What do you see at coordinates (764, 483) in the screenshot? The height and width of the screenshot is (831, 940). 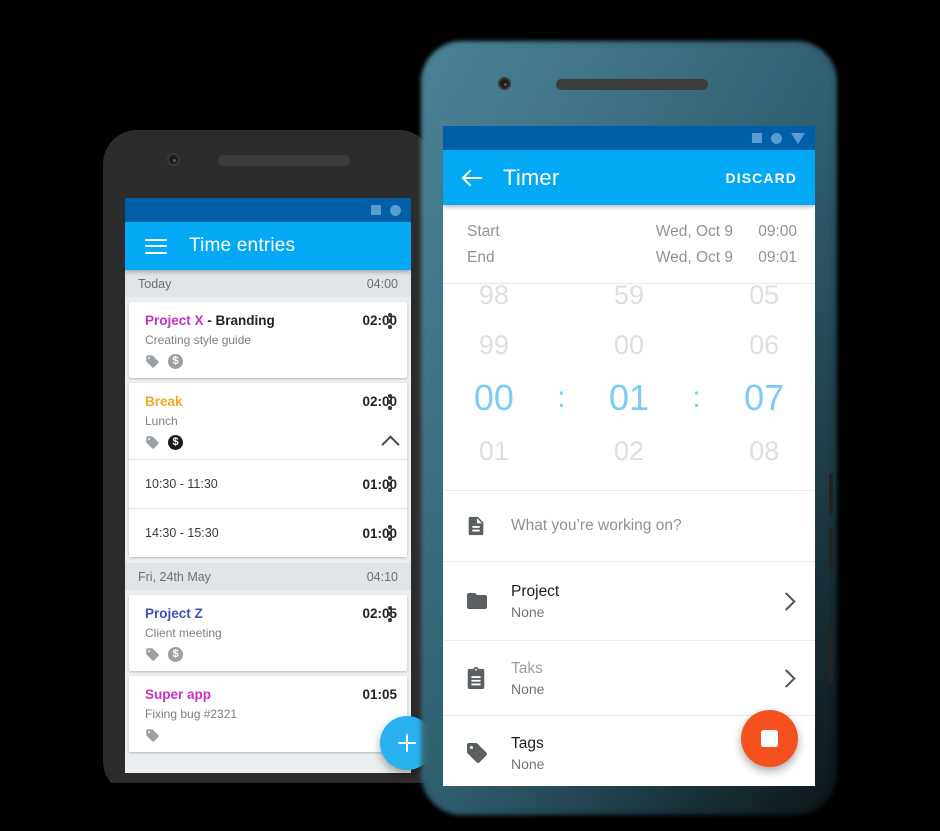 I see `seconds-far-next: 09` at bounding box center [764, 483].